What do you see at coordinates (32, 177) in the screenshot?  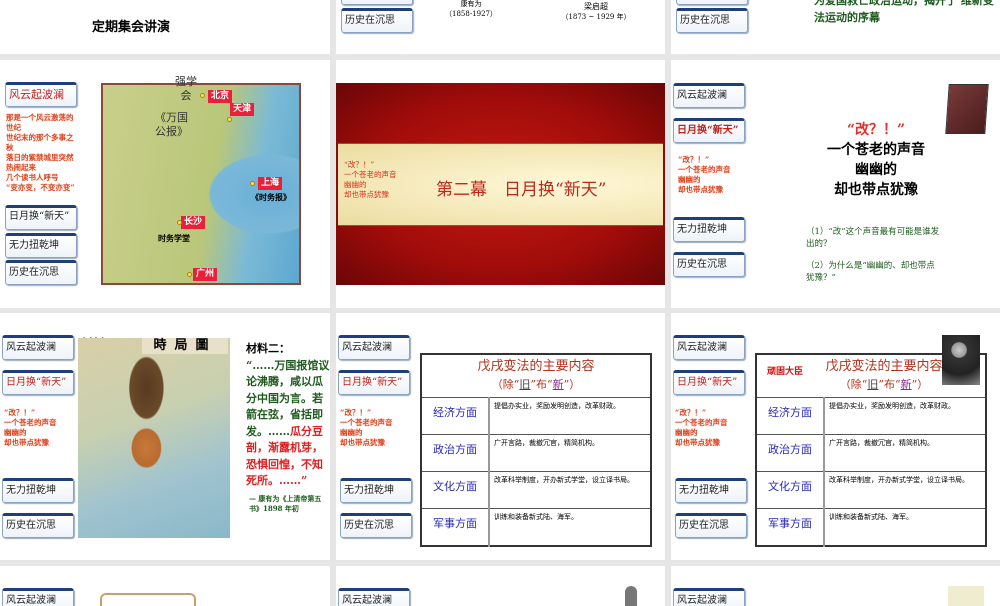 I see `line: 几个读书人呼号` at bounding box center [32, 177].